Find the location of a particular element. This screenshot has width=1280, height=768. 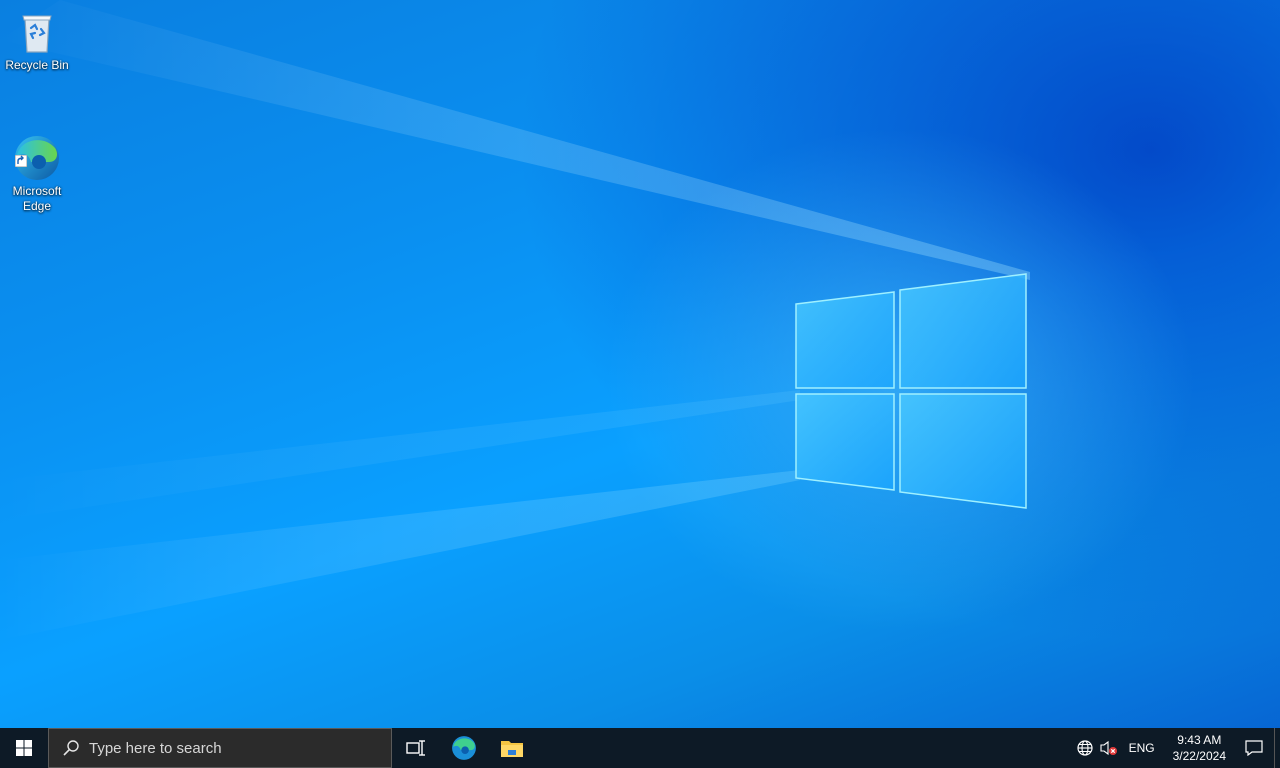

clock: 9:43 AM 3/22/2024 is located at coordinates (1199, 748).